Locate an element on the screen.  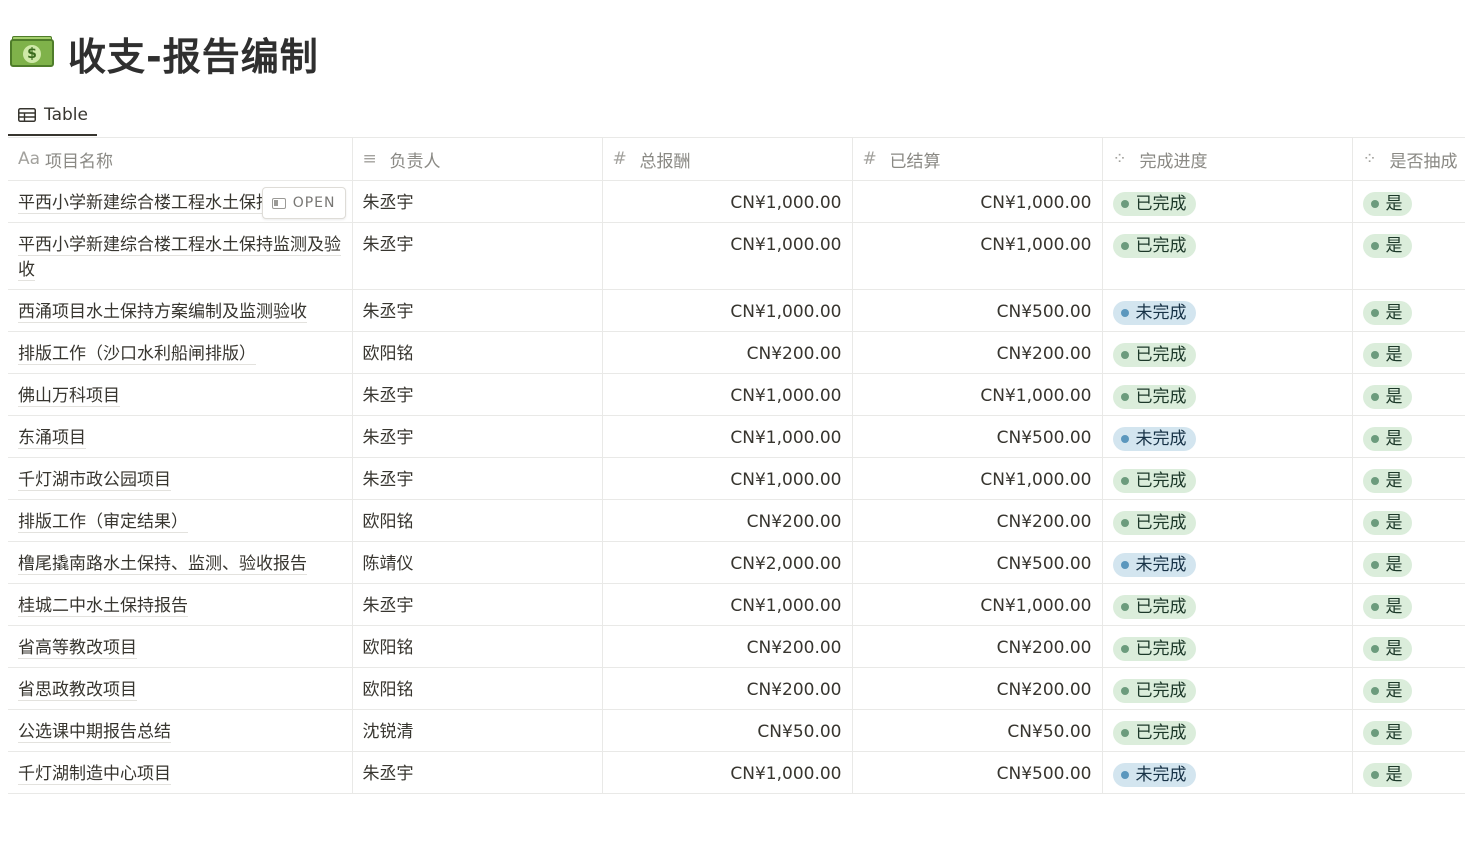
column-header-0: Aa 项目名称 is located at coordinates (180, 159).